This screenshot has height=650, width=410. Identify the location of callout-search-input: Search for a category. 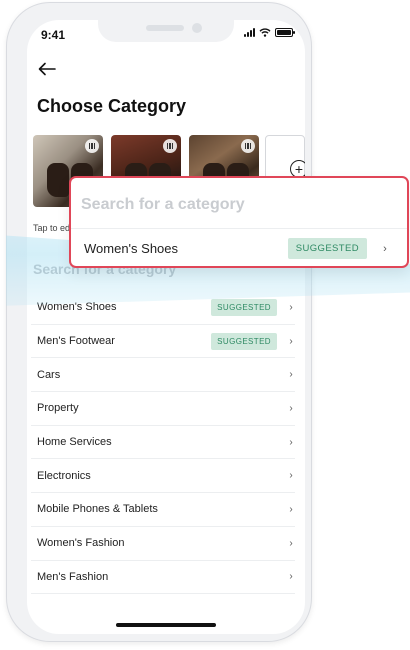
(163, 205).